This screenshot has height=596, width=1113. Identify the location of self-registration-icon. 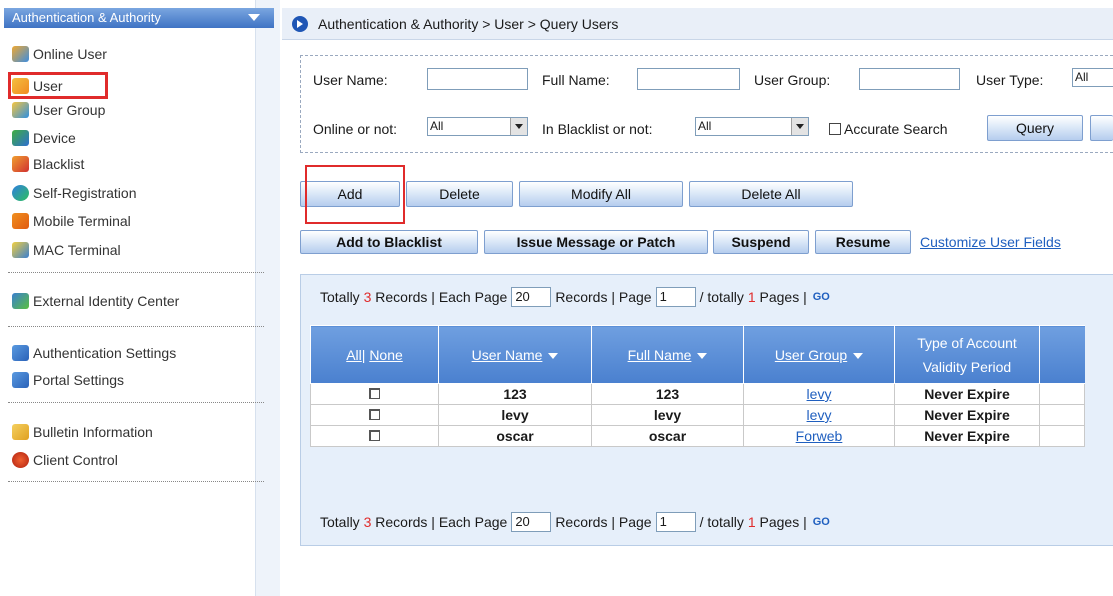
(20, 193).